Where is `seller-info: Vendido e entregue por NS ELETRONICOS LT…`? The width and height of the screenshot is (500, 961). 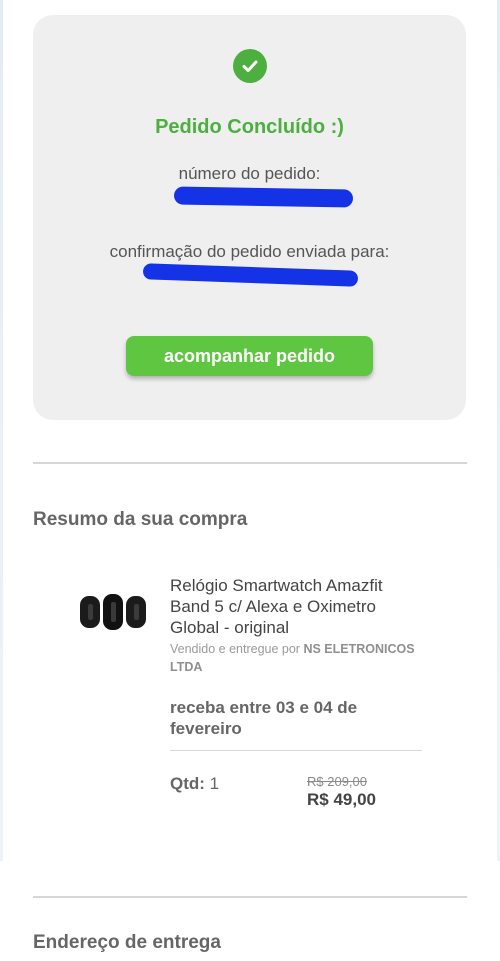
seller-info: Vendido e entregue por NS ELETRONICOS LT… is located at coordinates (297, 658).